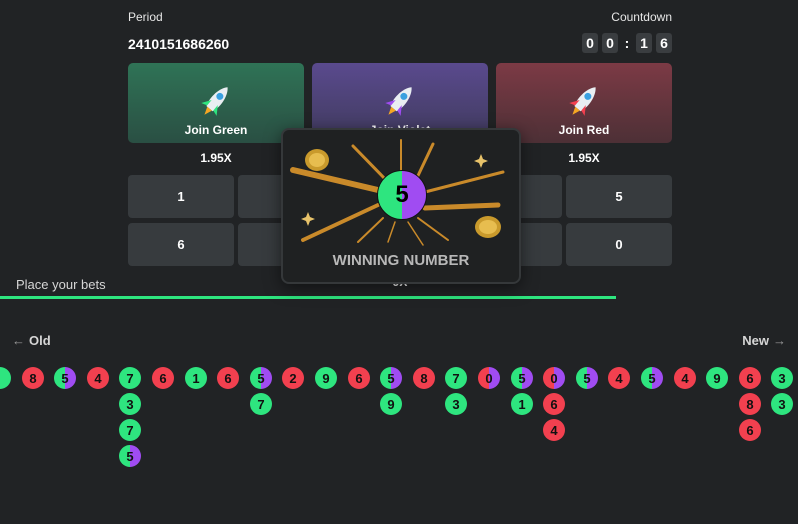 The height and width of the screenshot is (524, 798). What do you see at coordinates (584, 130) in the screenshot?
I see `join-red-label: Join Red` at bounding box center [584, 130].